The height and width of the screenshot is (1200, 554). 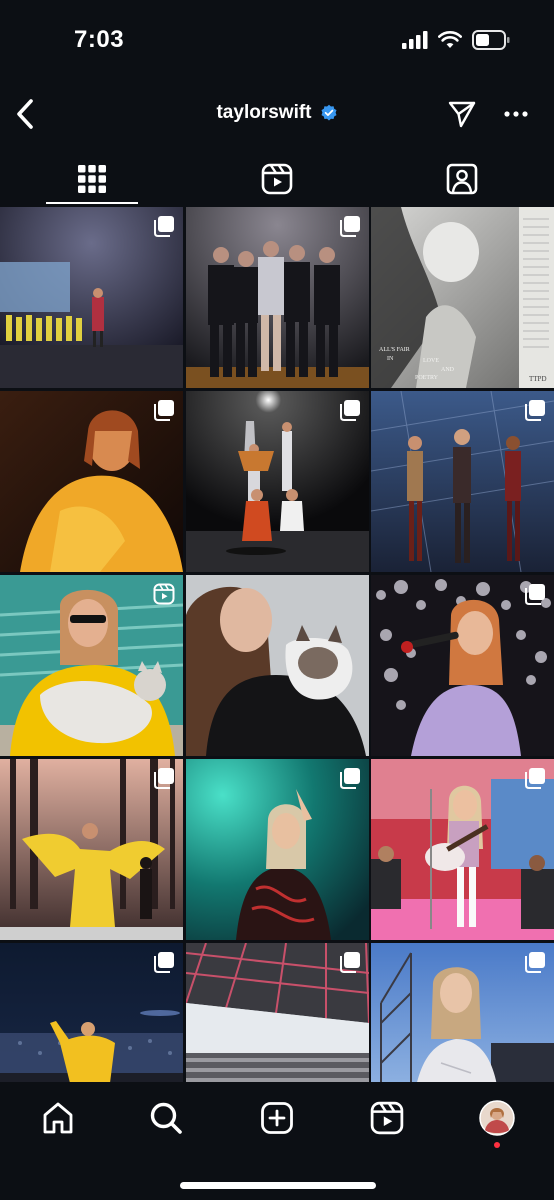 I want to click on send-icon, so click(x=462, y=114).